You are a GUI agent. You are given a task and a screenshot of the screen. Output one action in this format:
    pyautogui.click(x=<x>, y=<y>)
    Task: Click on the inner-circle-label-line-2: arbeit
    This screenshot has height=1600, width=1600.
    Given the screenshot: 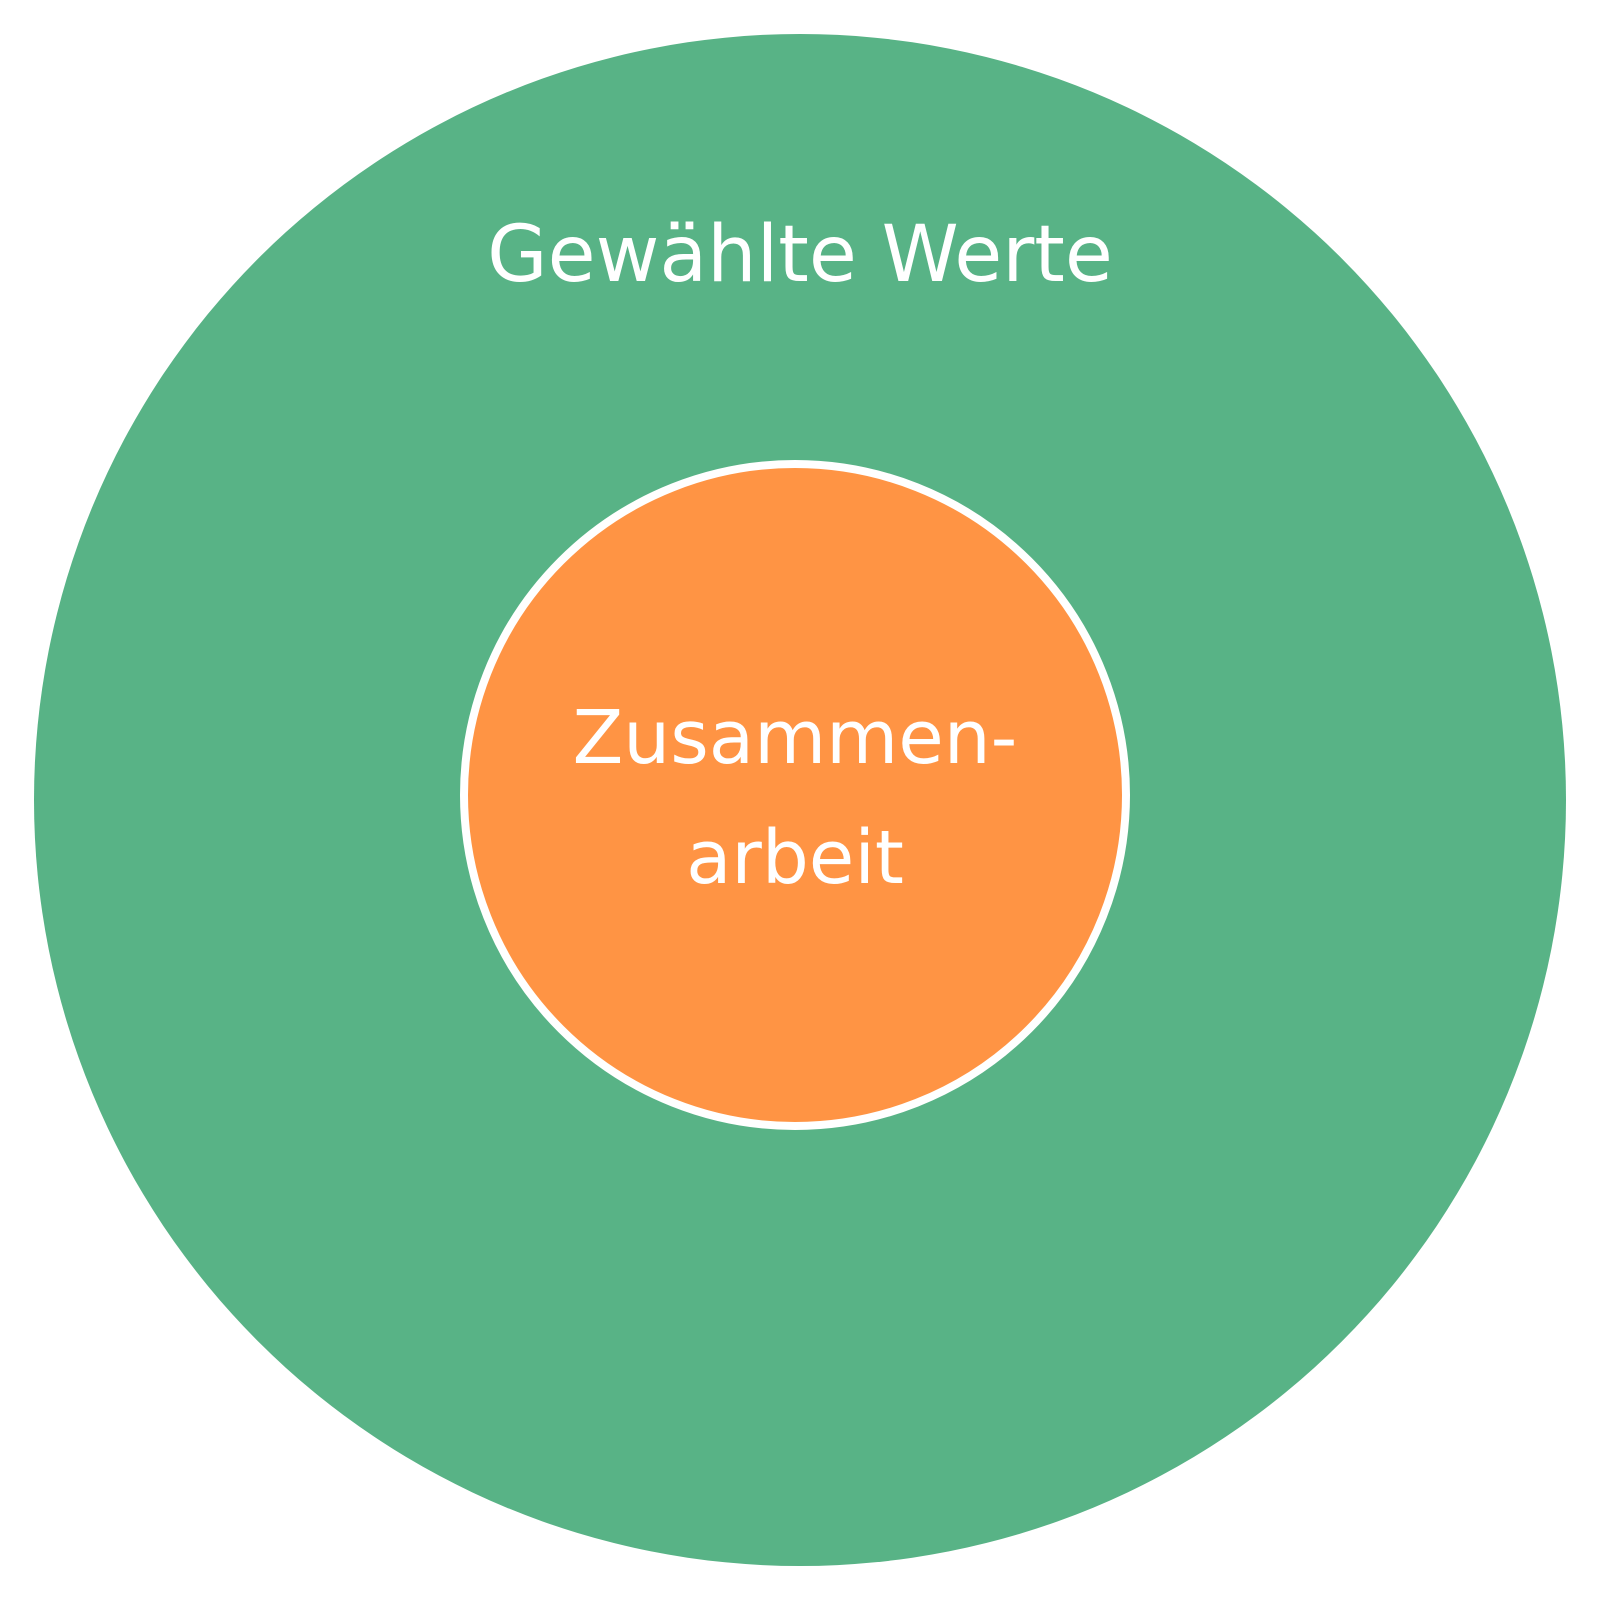 What is the action you would take?
    pyautogui.click(x=795, y=858)
    